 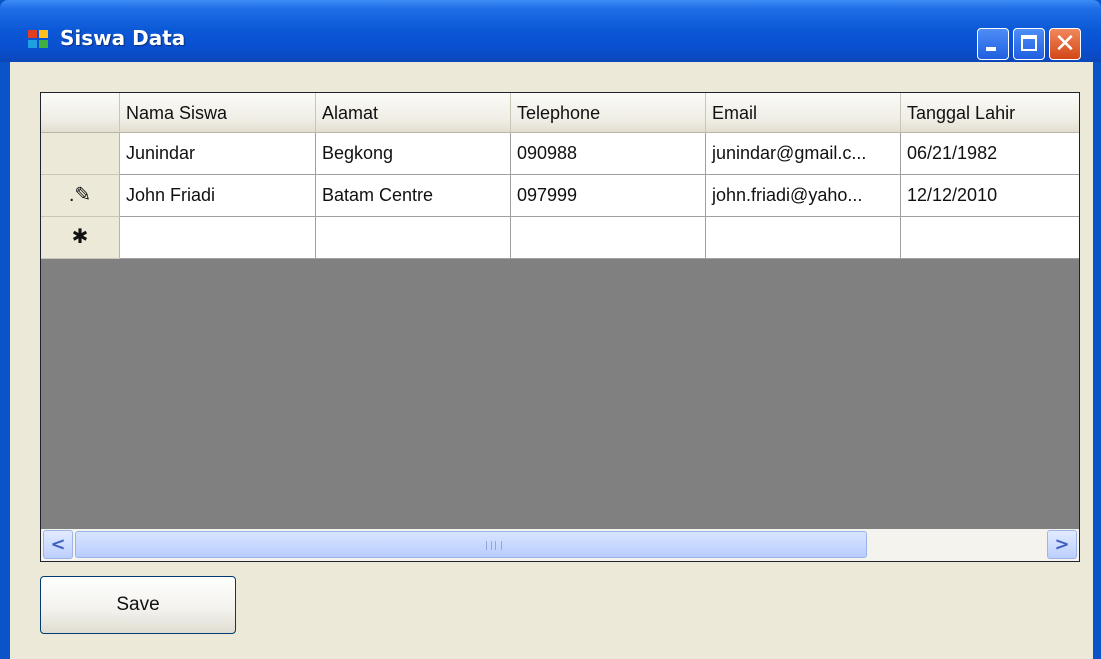 I want to click on close-button: ✕, so click(x=1065, y=44).